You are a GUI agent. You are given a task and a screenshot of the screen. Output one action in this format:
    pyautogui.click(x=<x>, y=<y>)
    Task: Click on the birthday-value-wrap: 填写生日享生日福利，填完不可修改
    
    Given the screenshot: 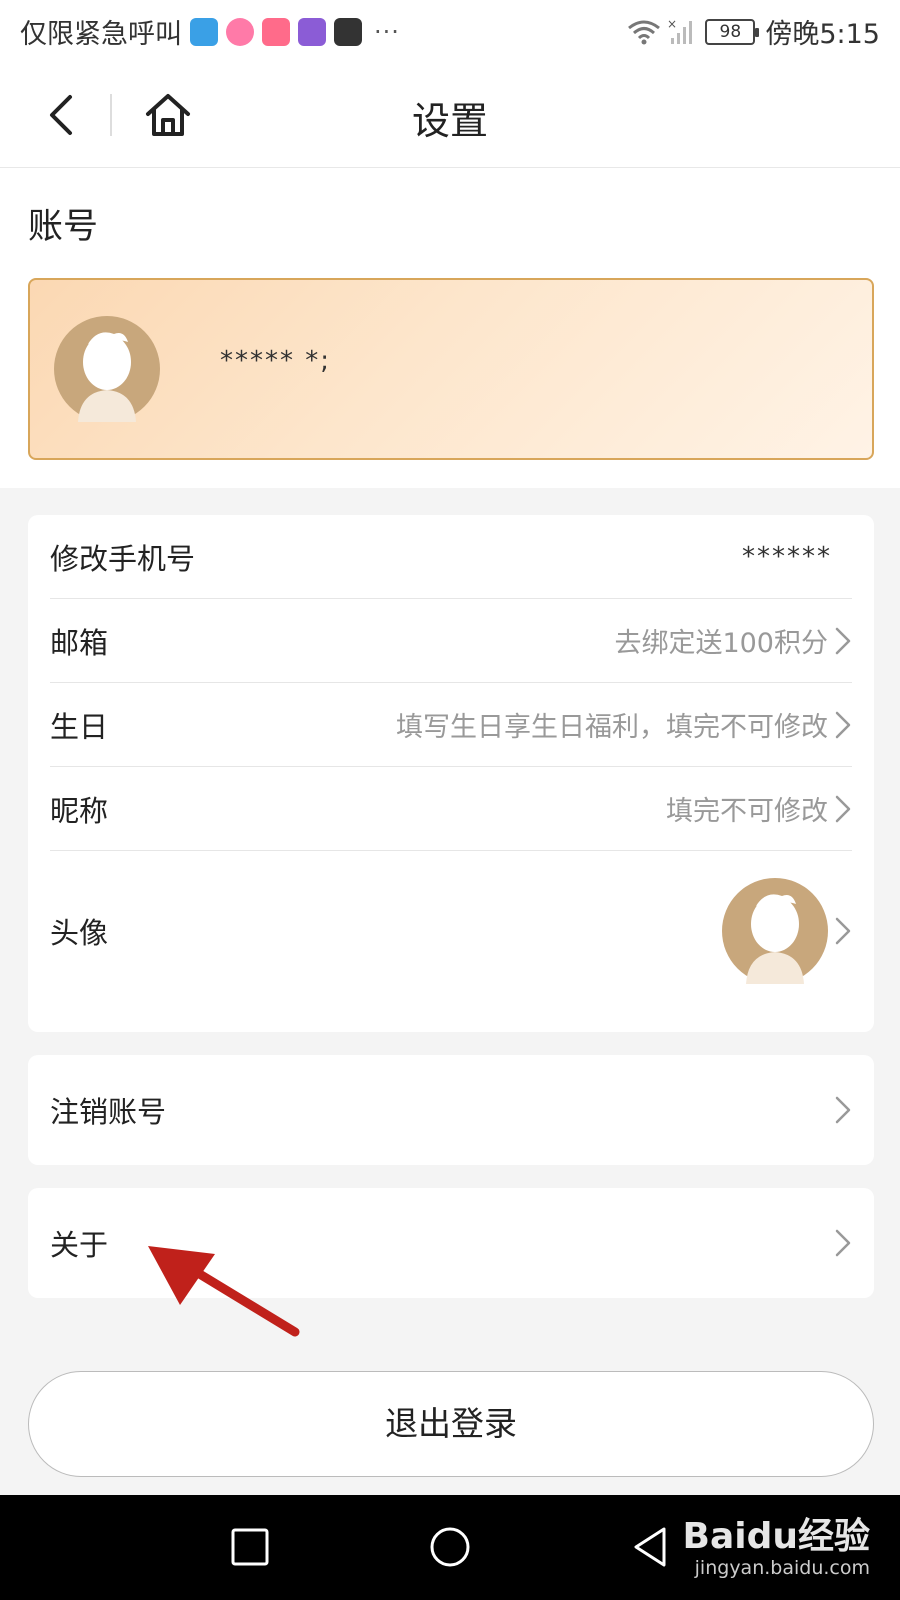 What is the action you would take?
    pyautogui.click(x=624, y=724)
    